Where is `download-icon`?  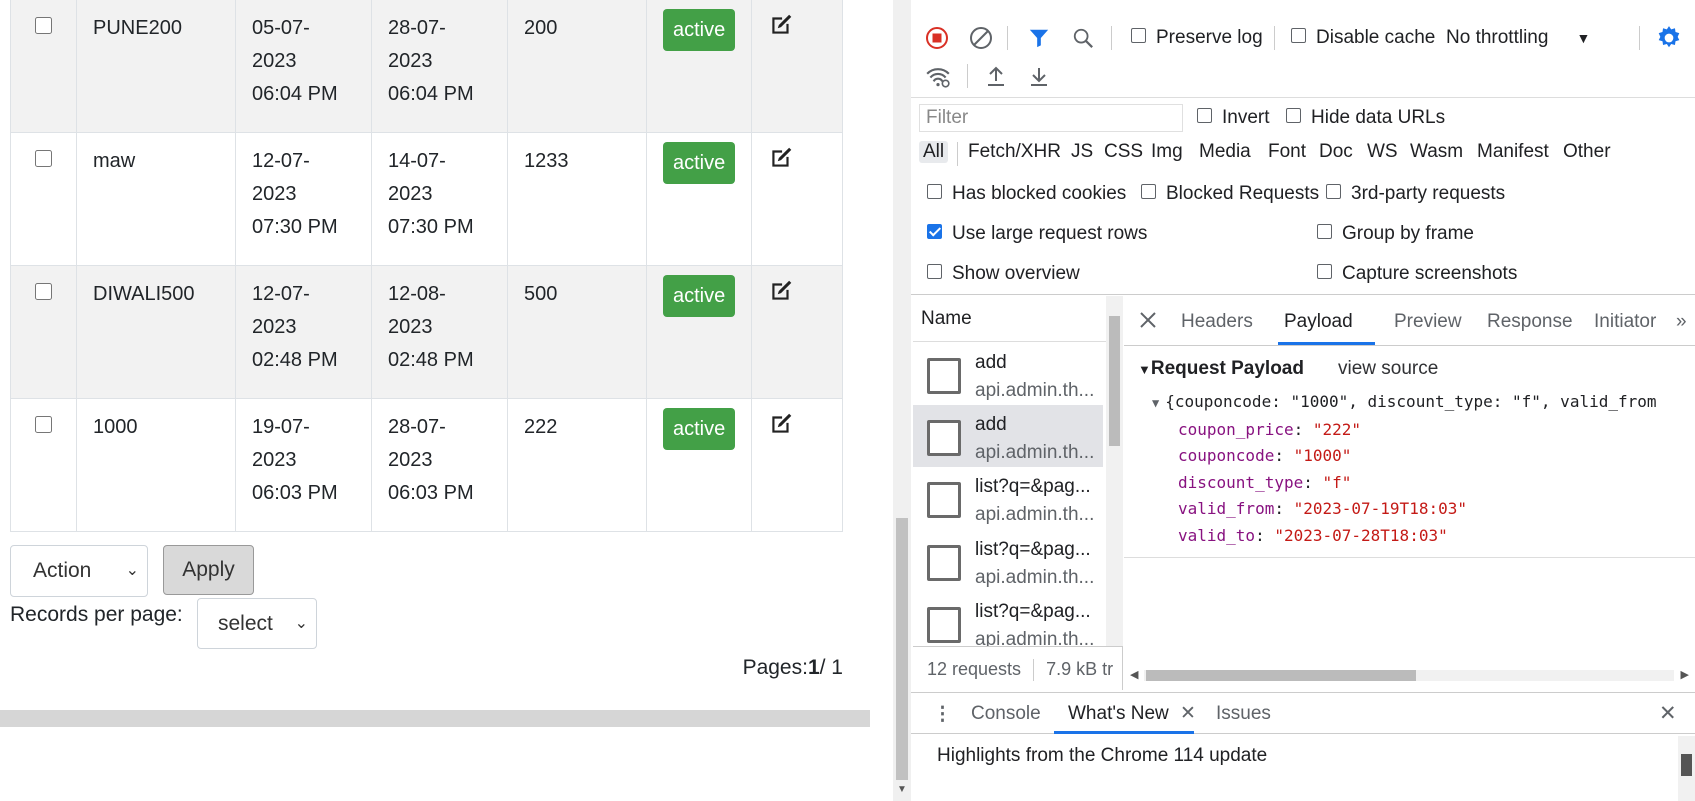
download-icon is located at coordinates (1039, 77).